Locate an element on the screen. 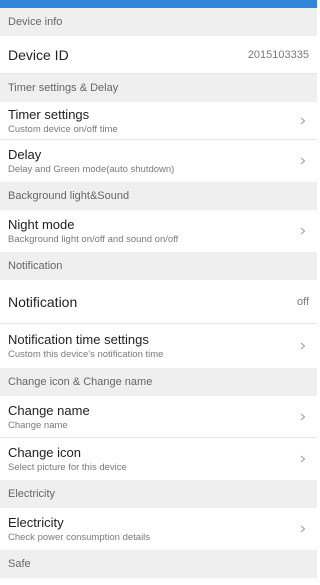 This screenshot has height=585, width=320. section-label: Background light&Sound is located at coordinates (69, 196).